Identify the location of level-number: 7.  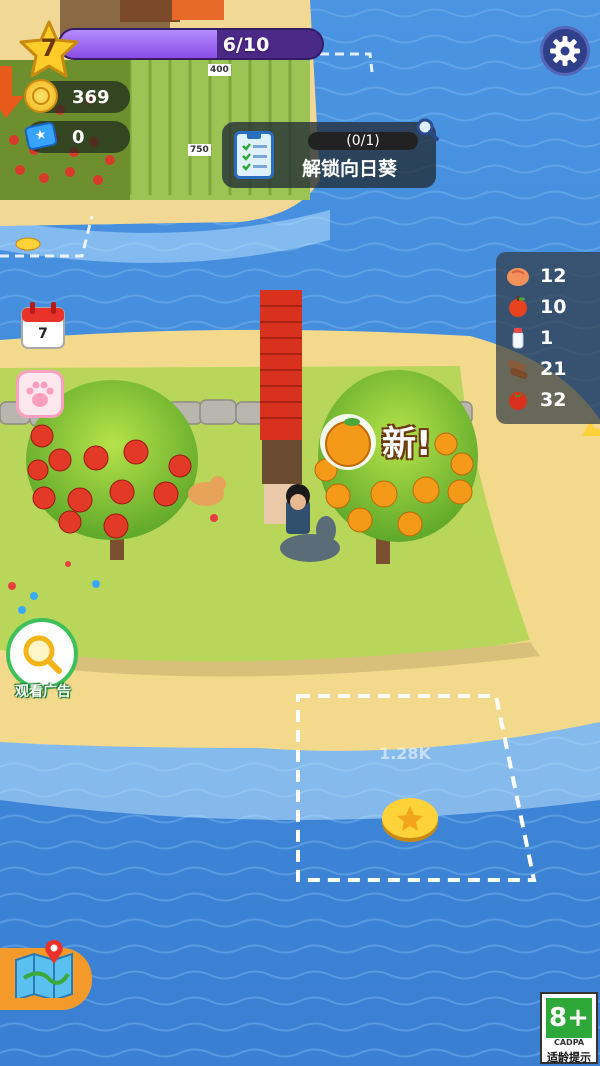
(49, 48).